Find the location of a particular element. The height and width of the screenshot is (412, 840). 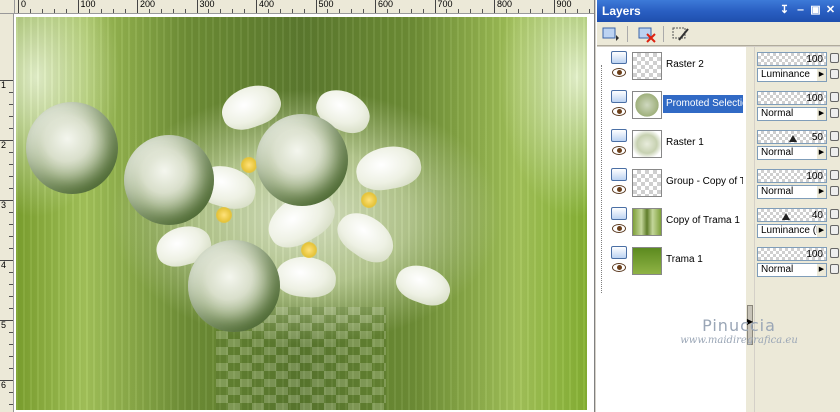

layer-row-raster-2: Raster 2 is located at coordinates (671, 66).